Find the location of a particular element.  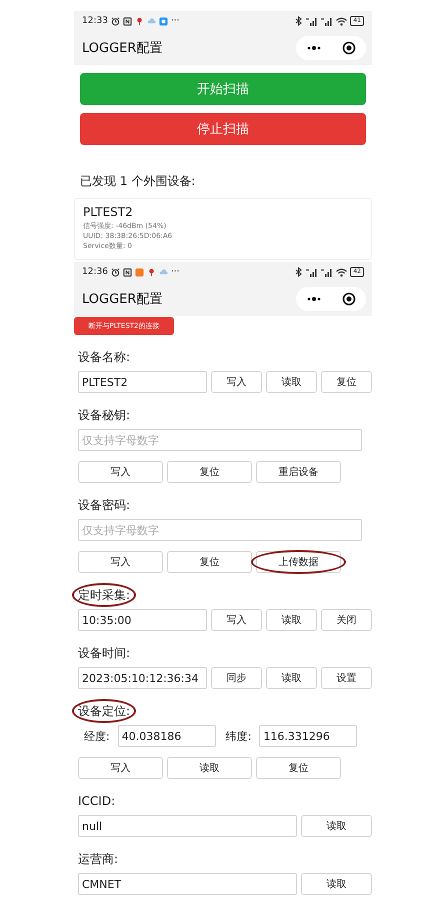

coordinate-label: 经度: is located at coordinates (97, 736).